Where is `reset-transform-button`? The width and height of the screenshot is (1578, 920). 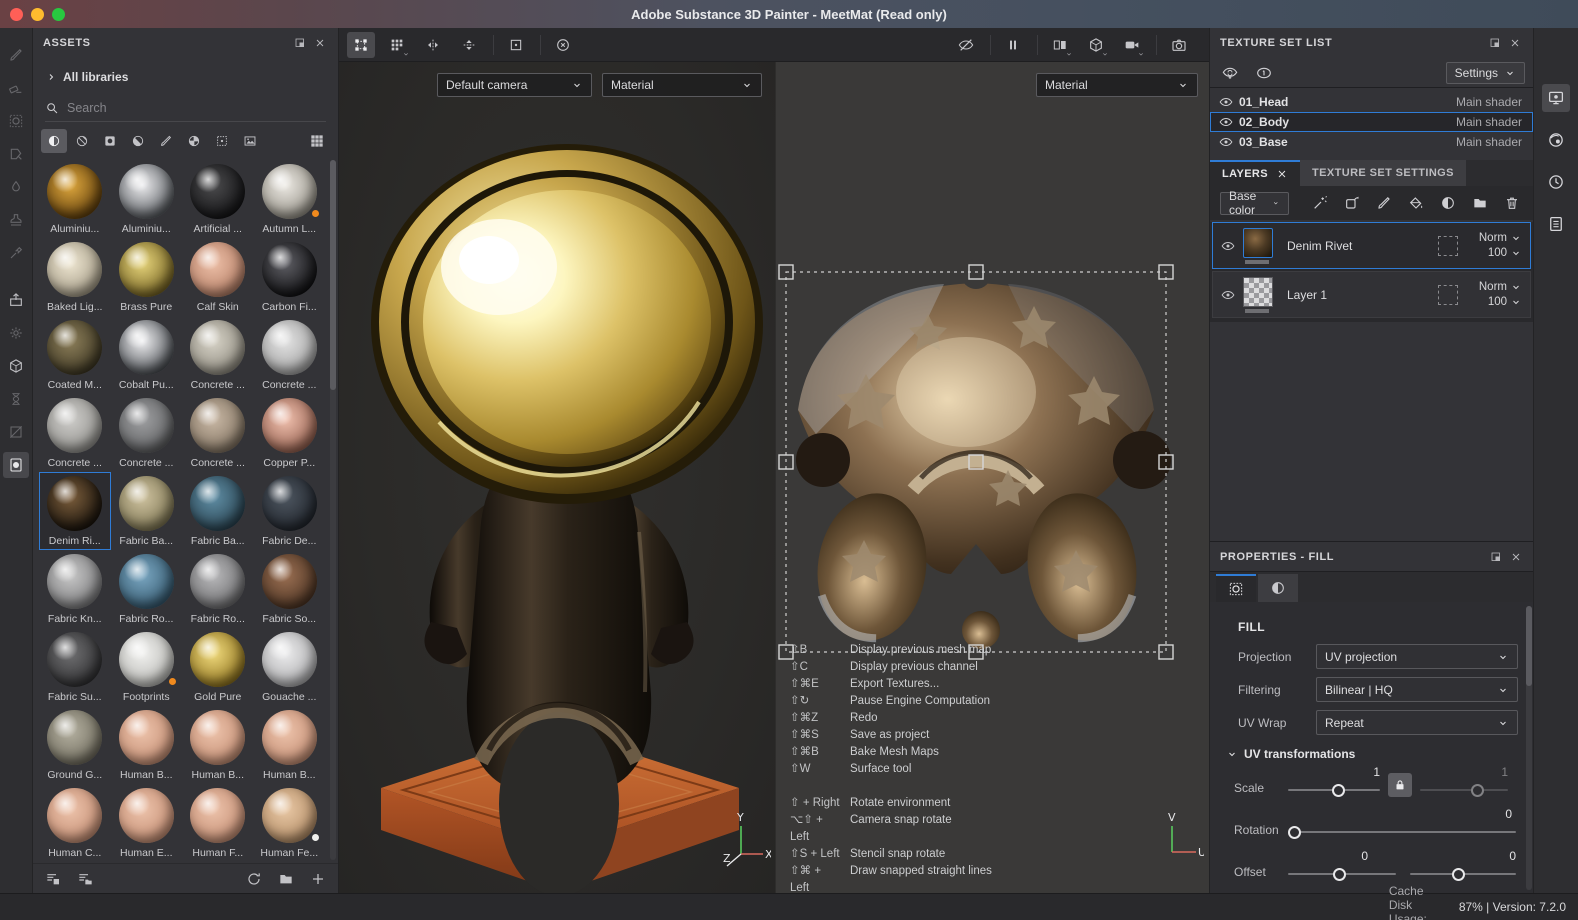 reset-transform-button is located at coordinates (563, 45).